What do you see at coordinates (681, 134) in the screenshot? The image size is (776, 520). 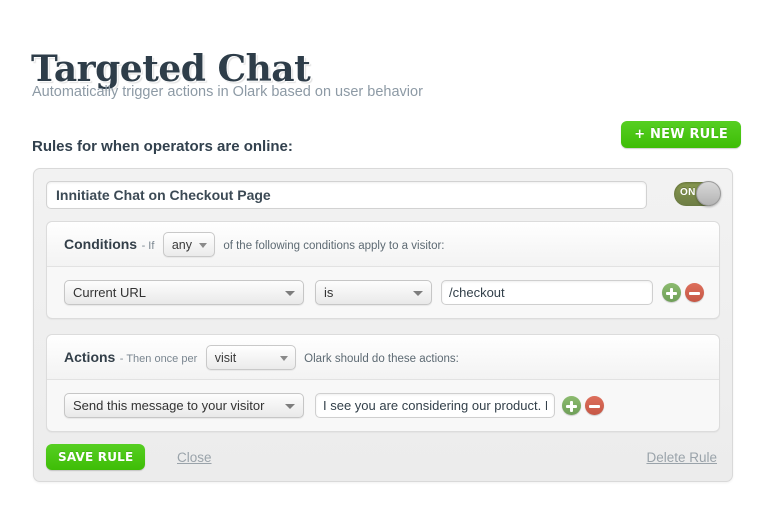 I see `new-rule-button: + NEW RULE` at bounding box center [681, 134].